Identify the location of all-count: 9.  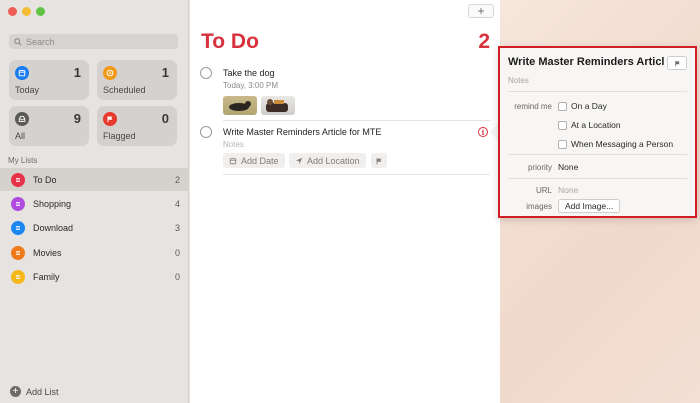
(77, 118).